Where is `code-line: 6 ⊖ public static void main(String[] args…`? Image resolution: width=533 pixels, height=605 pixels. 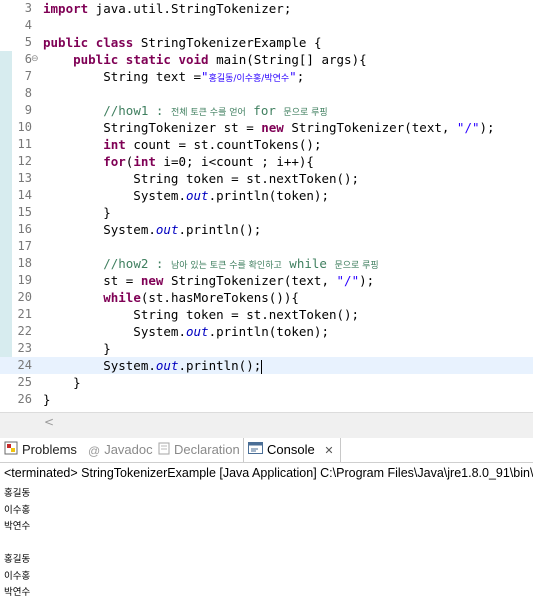 code-line: 6 ⊖ public static void main(String[] args… is located at coordinates (266, 59).